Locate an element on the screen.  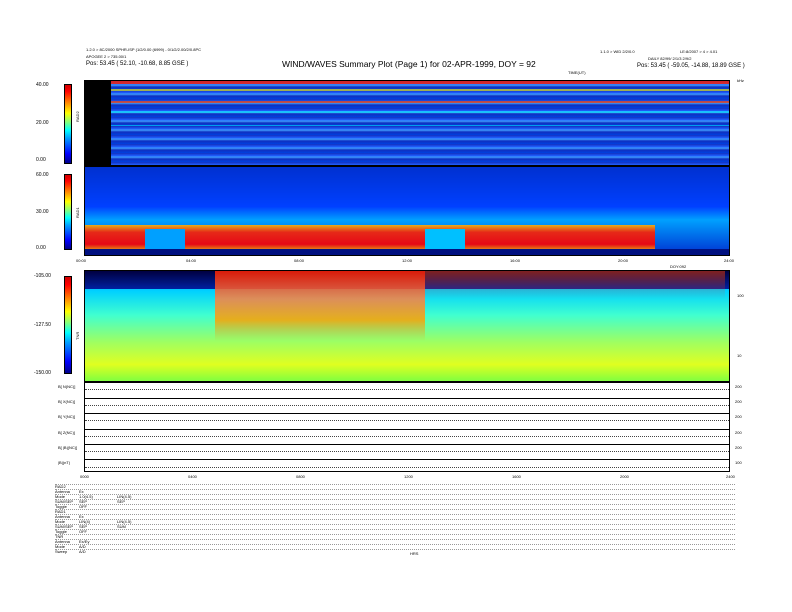
tnr-tick-top: -105.00 is located at coordinates (42, 276).